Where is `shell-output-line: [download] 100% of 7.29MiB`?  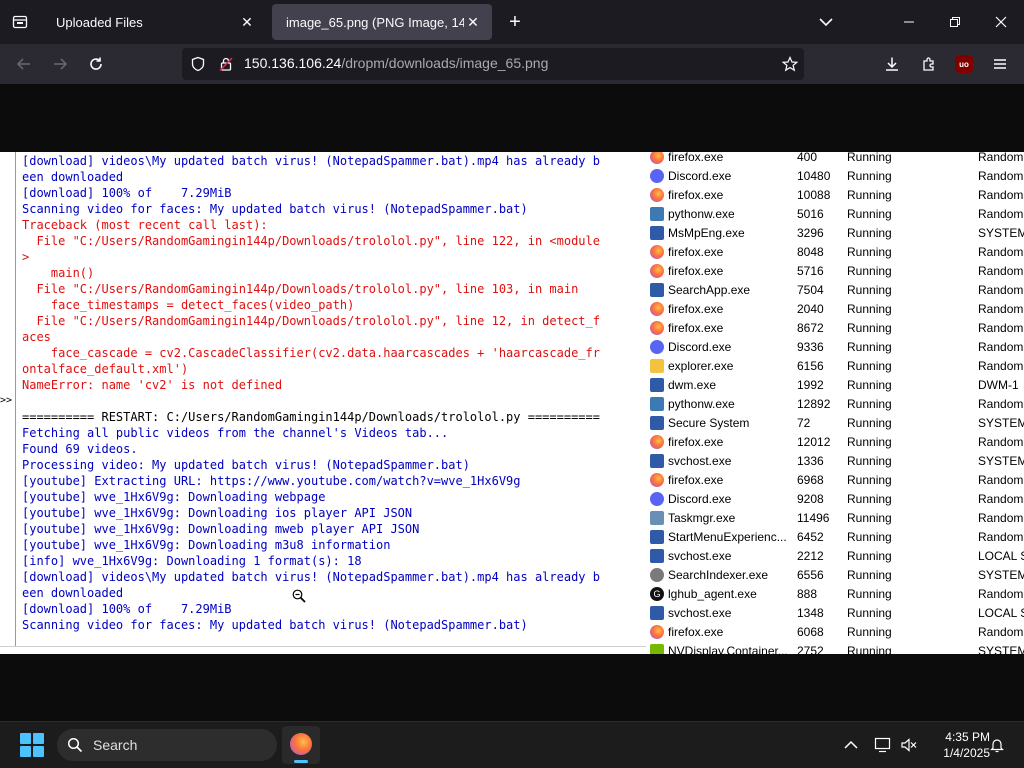 shell-output-line: [download] 100% of 7.29MiB is located at coordinates (127, 609).